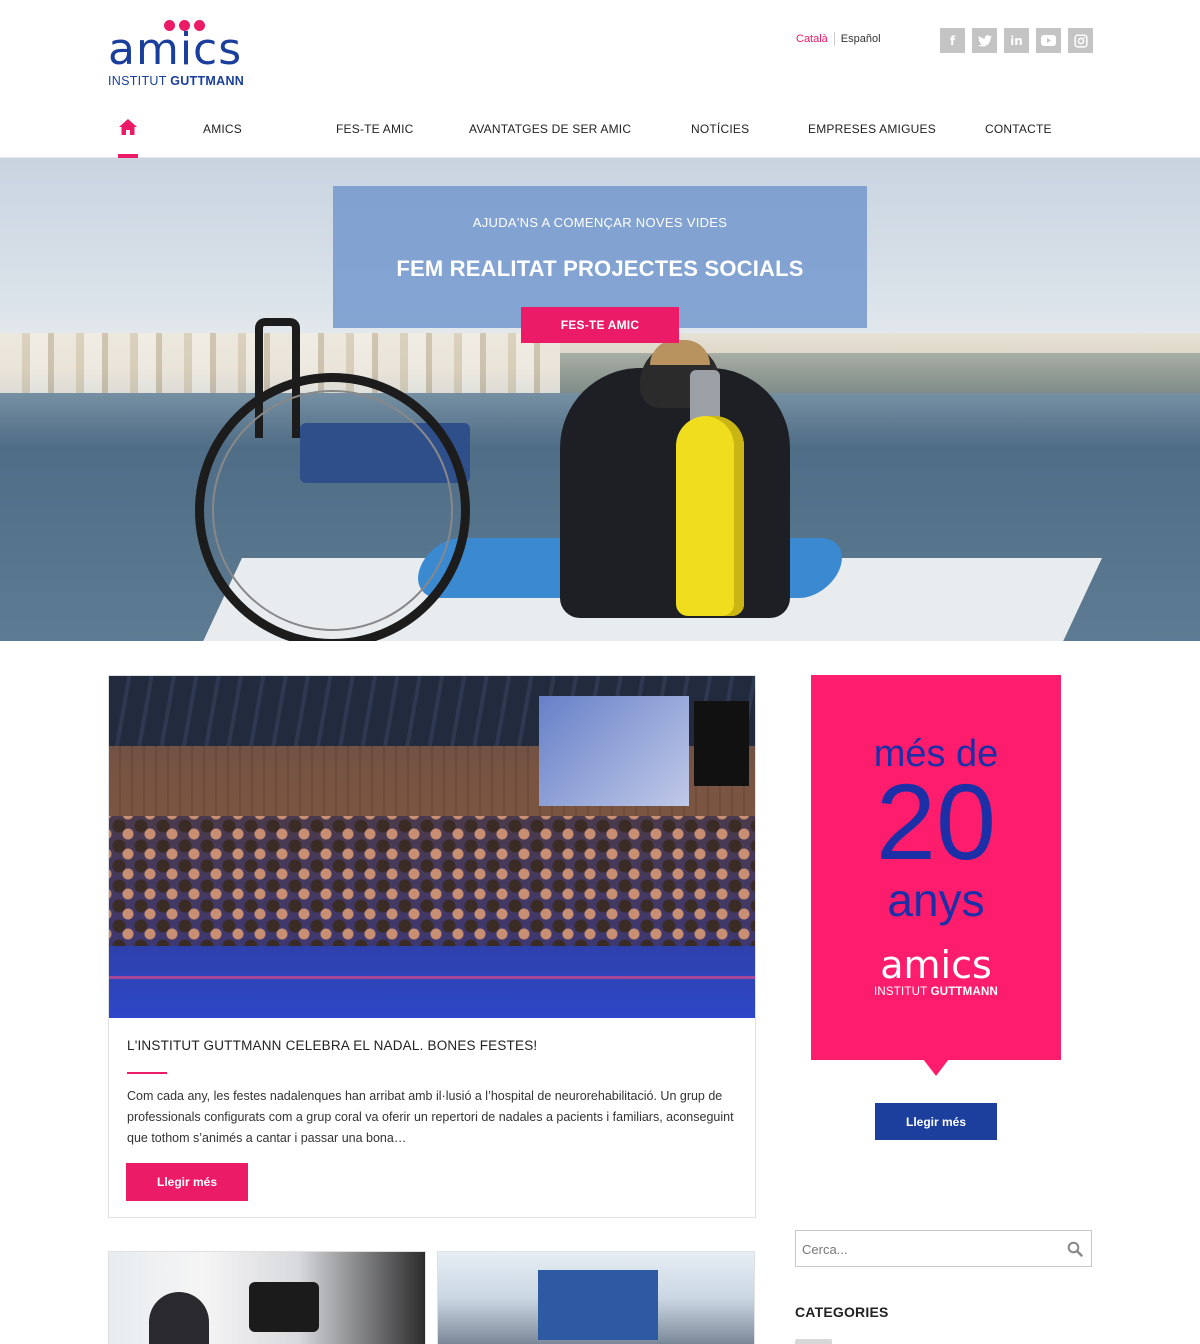 Image resolution: width=1200 pixels, height=1344 pixels. I want to click on twitter-icon, so click(984, 40).